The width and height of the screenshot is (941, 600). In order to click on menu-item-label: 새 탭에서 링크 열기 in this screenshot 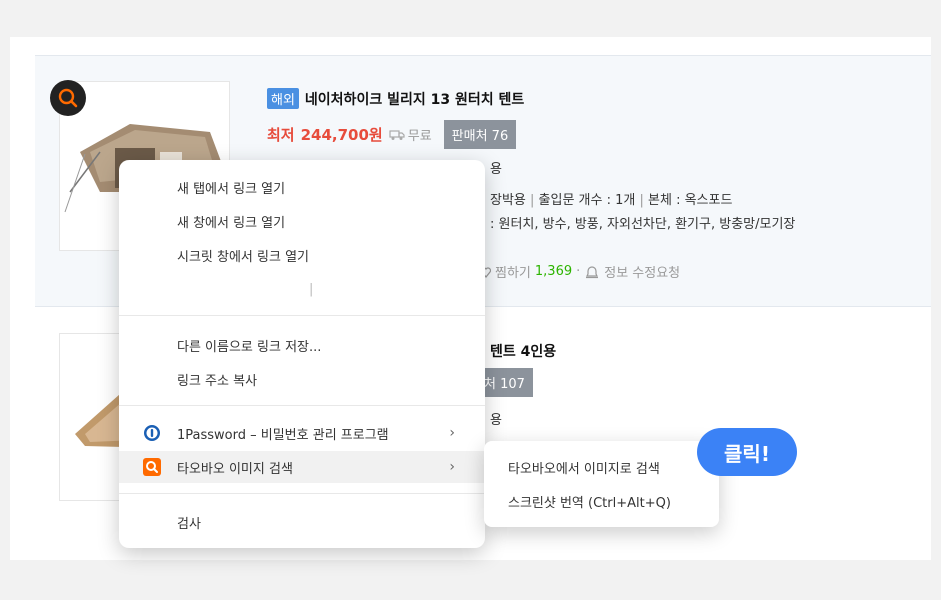, I will do `click(231, 189)`.